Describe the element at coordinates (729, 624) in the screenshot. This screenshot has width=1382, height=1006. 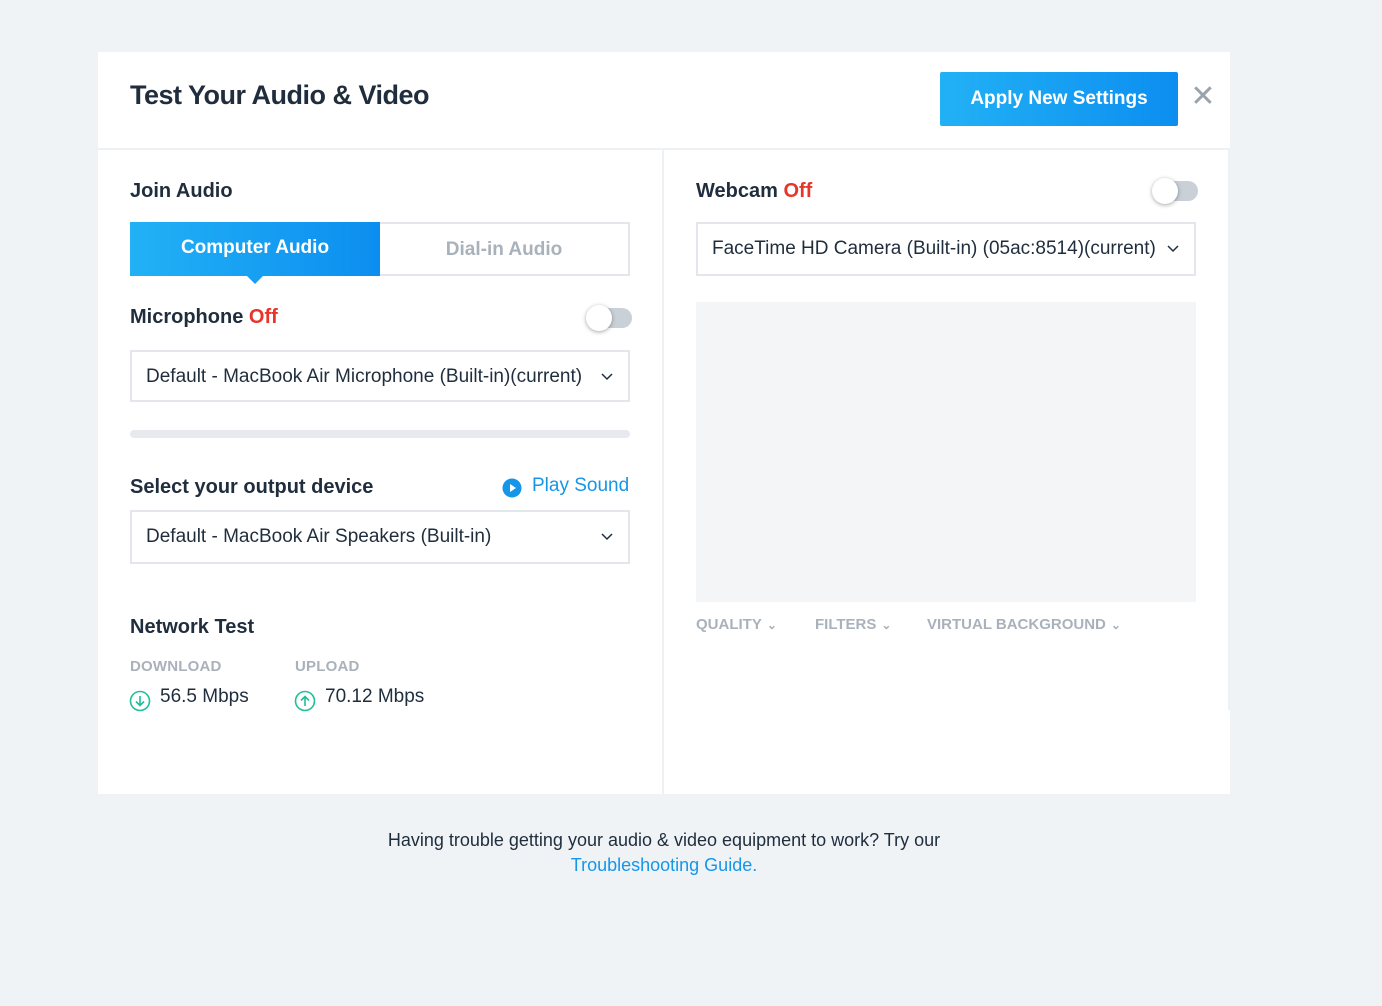
I see `tab-quality-label: QUALITY` at that location.